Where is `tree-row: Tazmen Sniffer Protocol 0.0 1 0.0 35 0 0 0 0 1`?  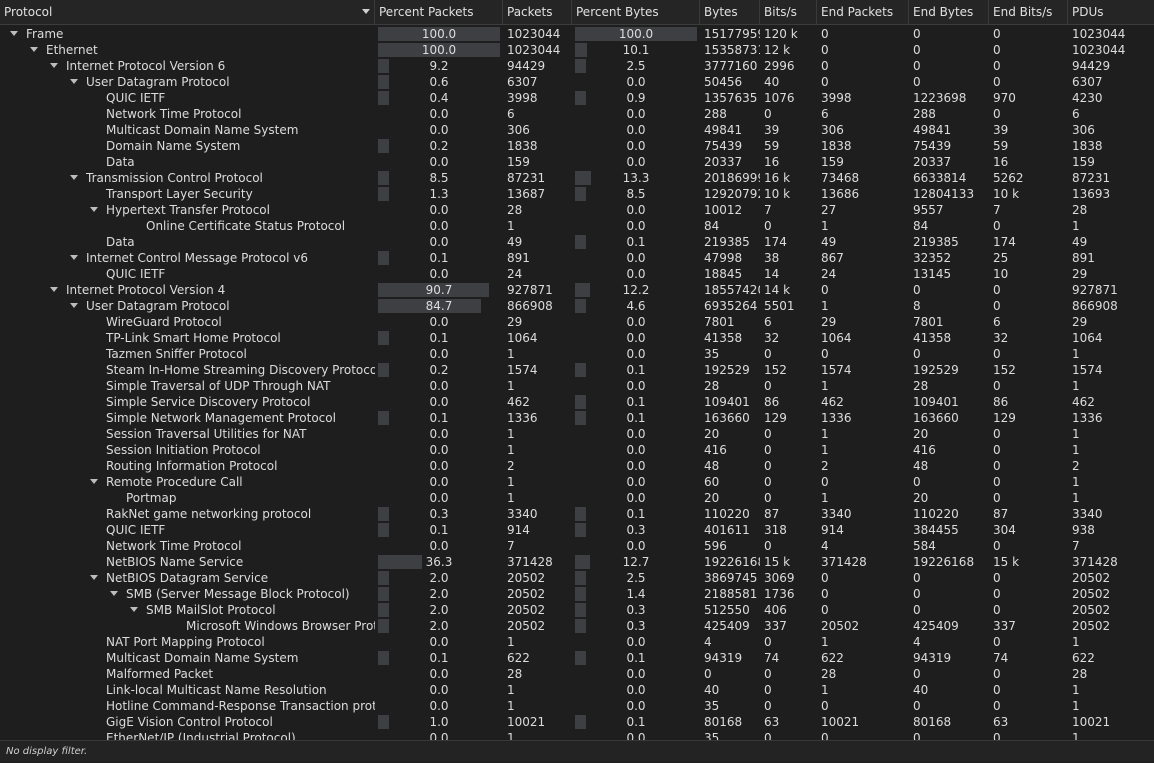 tree-row: Tazmen Sniffer Protocol 0.0 1 0.0 35 0 0 0 0 1 is located at coordinates (577, 354).